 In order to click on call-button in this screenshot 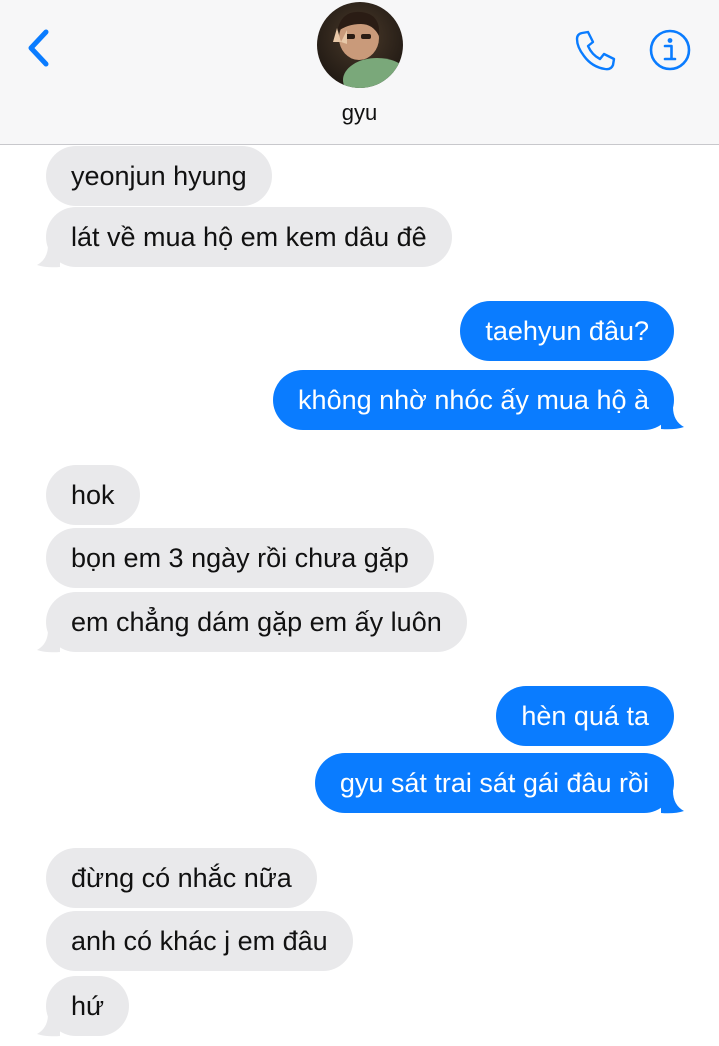, I will do `click(595, 51)`.